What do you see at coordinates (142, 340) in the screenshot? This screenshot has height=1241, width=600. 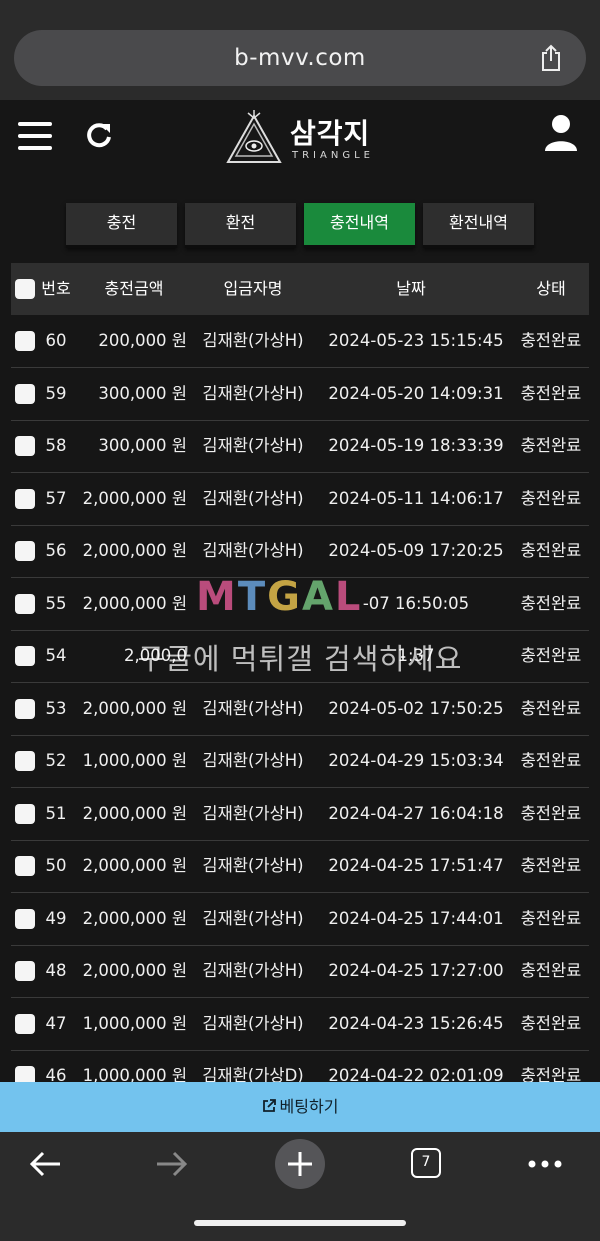 I see `cell-amount: 200,000 원` at bounding box center [142, 340].